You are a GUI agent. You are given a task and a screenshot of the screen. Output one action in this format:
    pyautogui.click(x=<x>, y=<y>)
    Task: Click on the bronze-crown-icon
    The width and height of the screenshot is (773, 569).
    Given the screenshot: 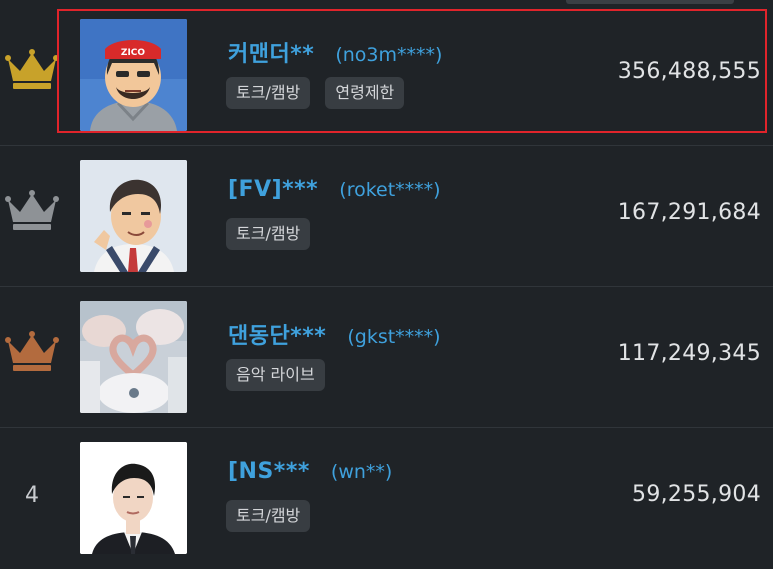 What is the action you would take?
    pyautogui.click(x=32, y=351)
    